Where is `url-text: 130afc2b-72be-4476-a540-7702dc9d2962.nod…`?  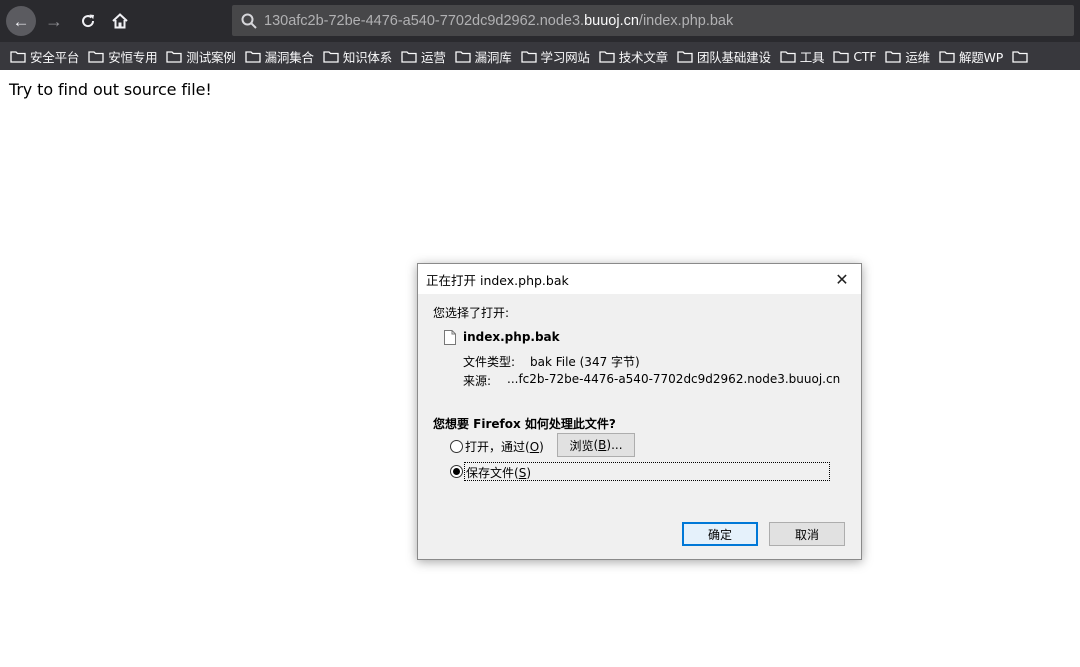 url-text: 130afc2b-72be-4476-a540-7702dc9d2962.nod… is located at coordinates (498, 21).